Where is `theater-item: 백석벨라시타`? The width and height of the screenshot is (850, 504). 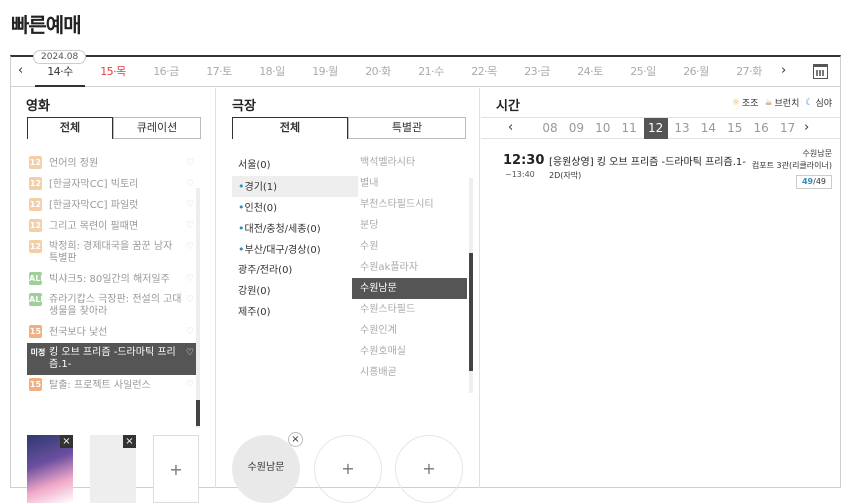 theater-item: 백석벨라시타 is located at coordinates (409, 162).